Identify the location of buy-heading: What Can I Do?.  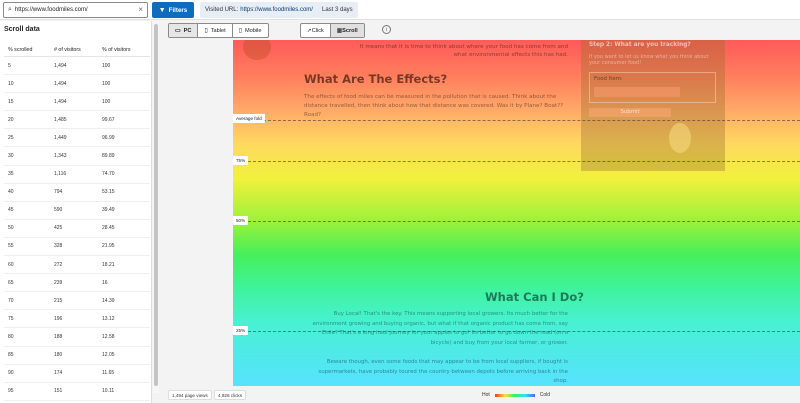
(534, 297).